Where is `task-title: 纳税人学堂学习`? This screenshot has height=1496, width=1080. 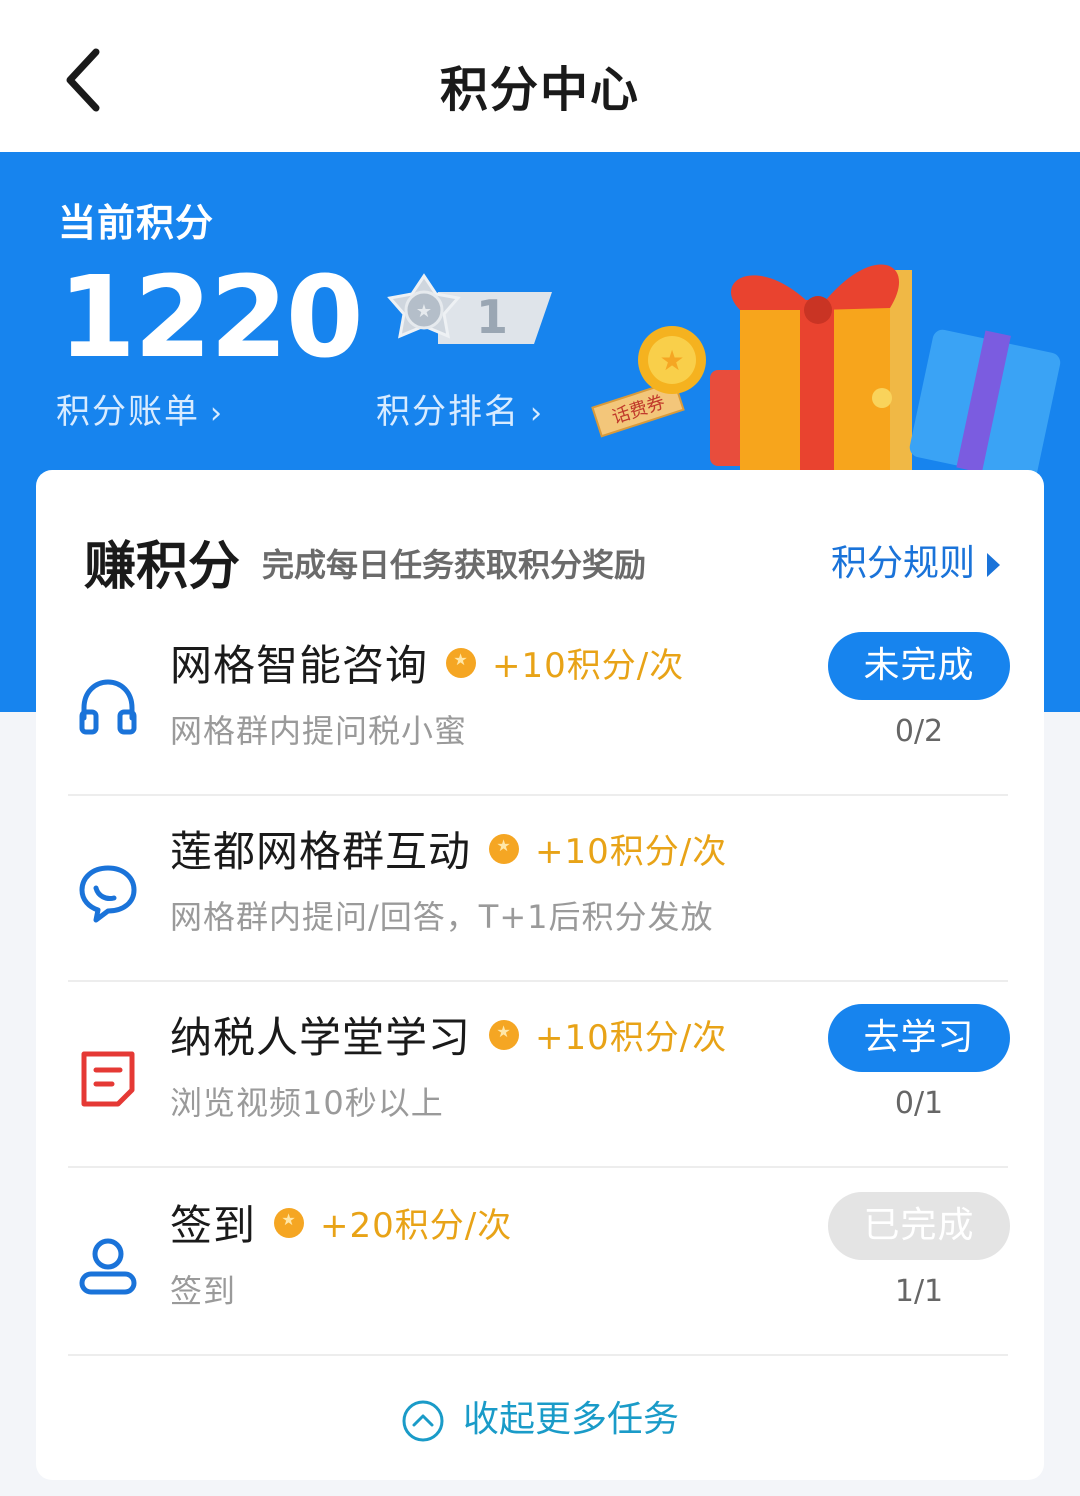
task-title: 纳税人学堂学习 is located at coordinates (321, 1037).